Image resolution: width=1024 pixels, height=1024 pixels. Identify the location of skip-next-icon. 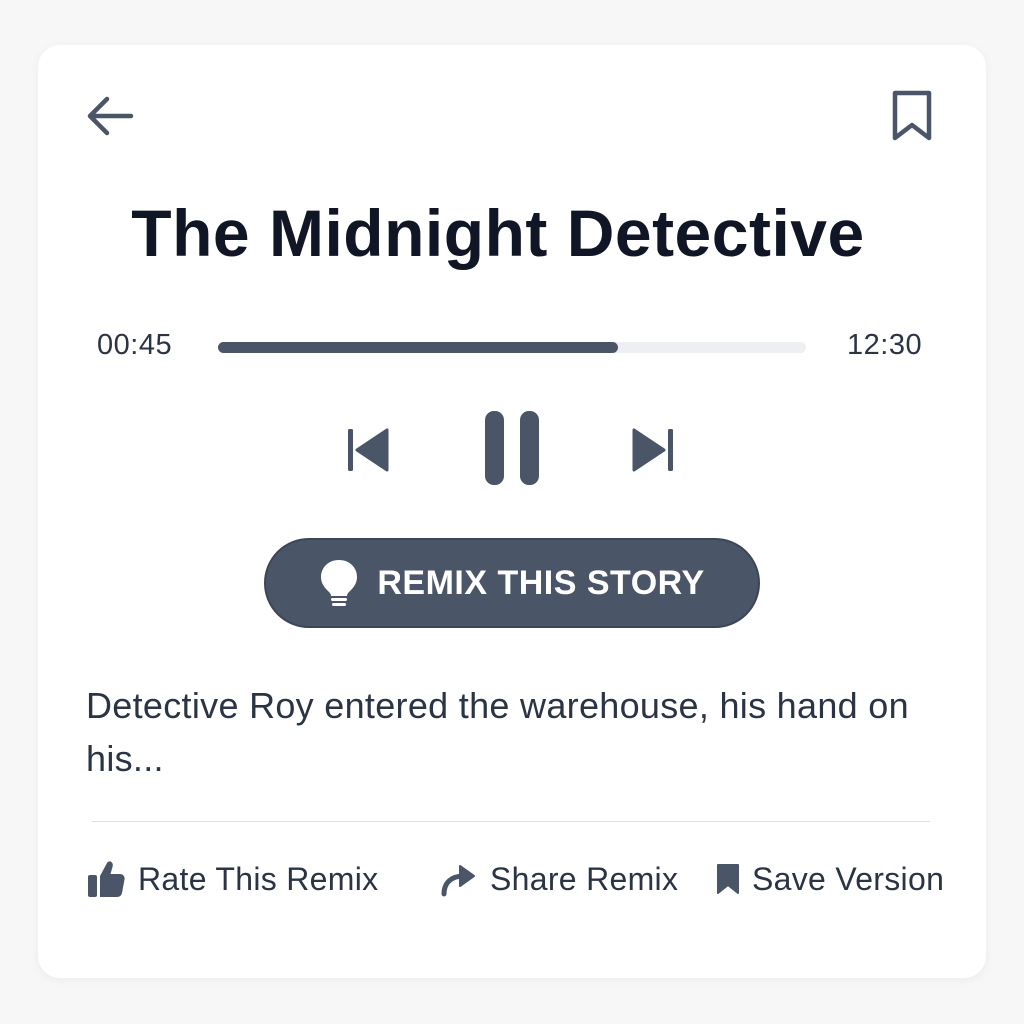
(652, 450).